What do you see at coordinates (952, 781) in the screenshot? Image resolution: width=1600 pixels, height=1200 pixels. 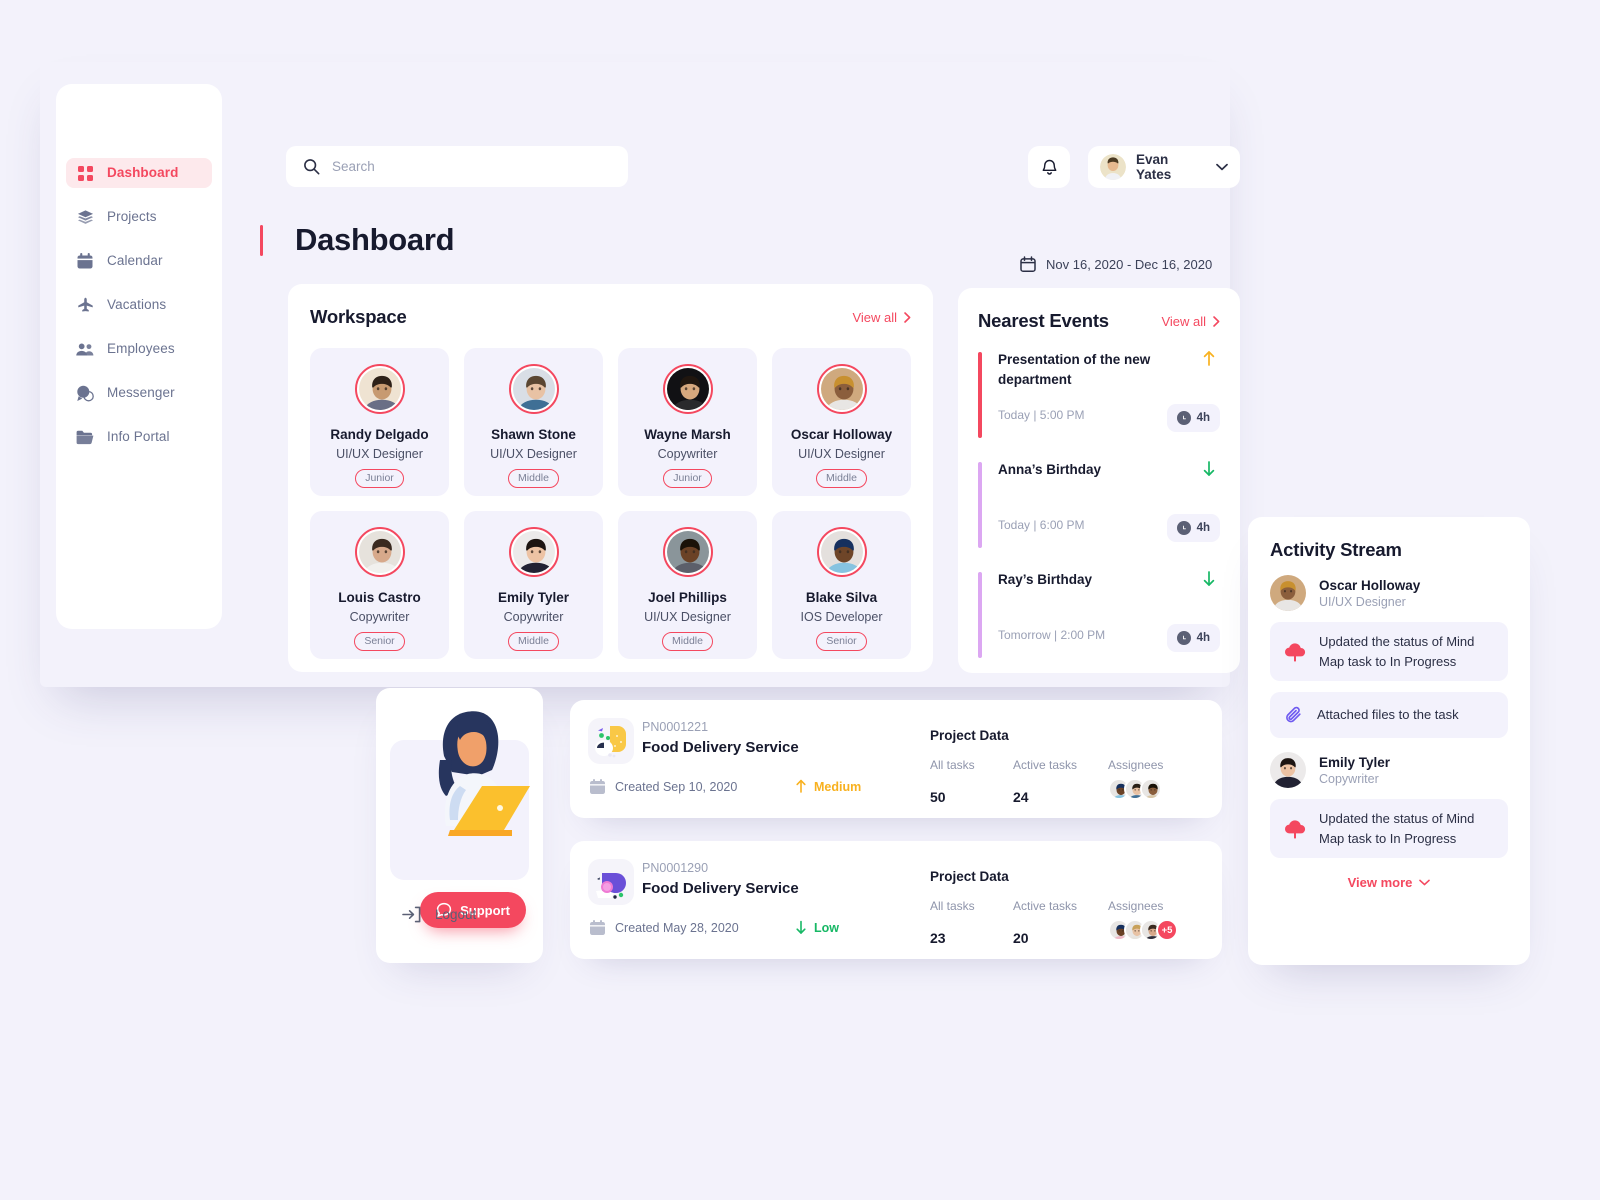 I see `stat-all-tasks: All tasks 50` at bounding box center [952, 781].